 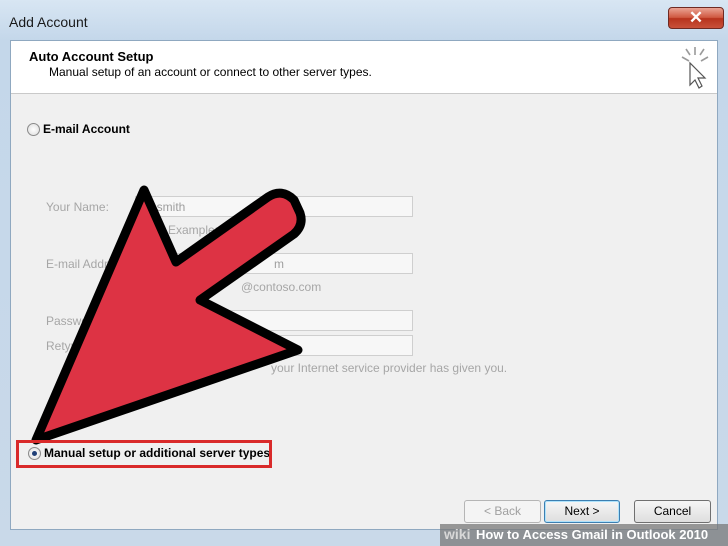 I want to click on wikihow-banner: wiki How to Access Gmail in Outlook 2010, so click(x=584, y=535).